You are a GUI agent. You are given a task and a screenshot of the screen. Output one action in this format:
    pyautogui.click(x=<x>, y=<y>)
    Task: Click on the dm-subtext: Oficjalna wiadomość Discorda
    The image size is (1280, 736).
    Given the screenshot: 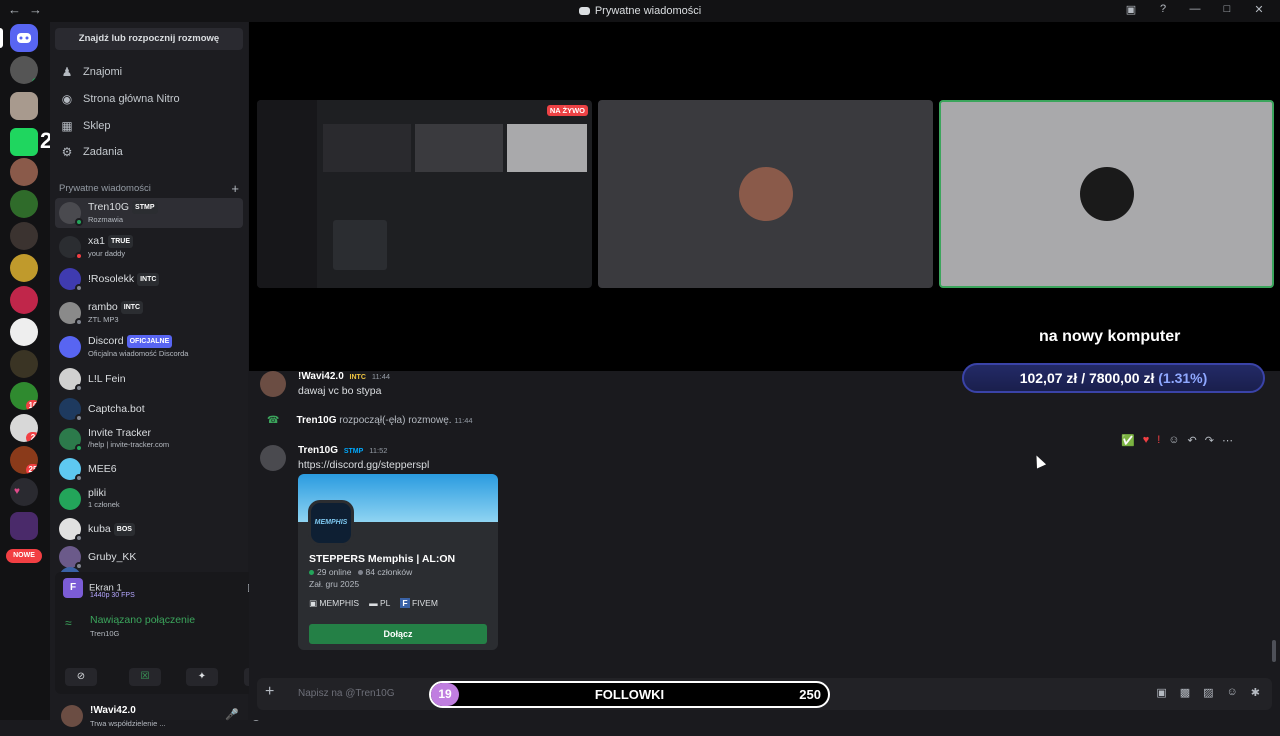 What is the action you would take?
    pyautogui.click(x=138, y=353)
    